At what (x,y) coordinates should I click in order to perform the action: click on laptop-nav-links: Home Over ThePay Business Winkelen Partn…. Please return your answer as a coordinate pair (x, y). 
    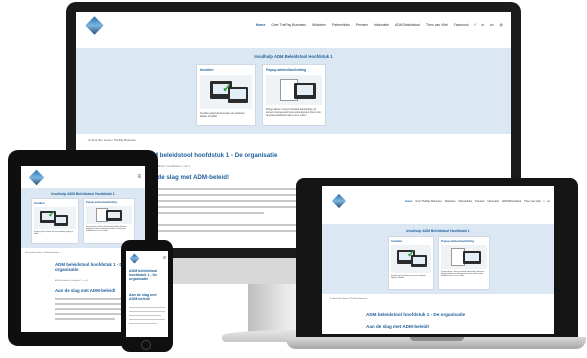
    Looking at the image, I should click on (477, 201).